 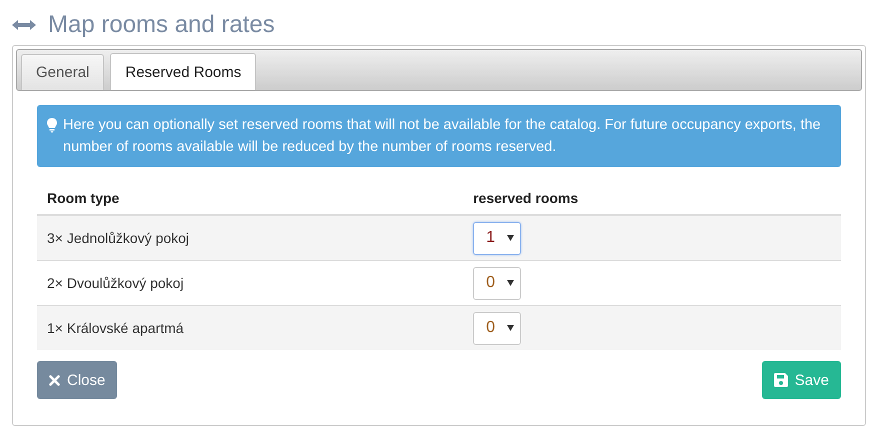 What do you see at coordinates (77, 380) in the screenshot?
I see `close-button: Close` at bounding box center [77, 380].